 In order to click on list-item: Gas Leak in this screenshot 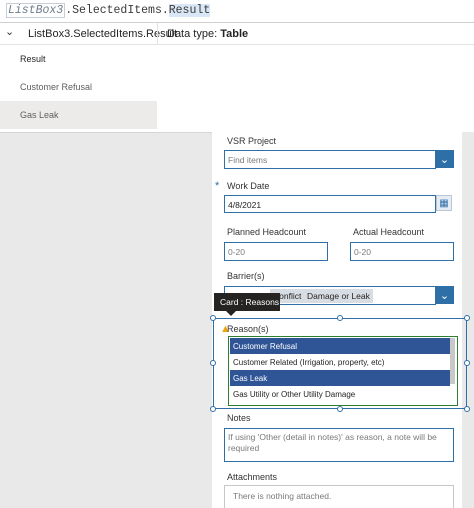, I will do `click(78, 115)`.